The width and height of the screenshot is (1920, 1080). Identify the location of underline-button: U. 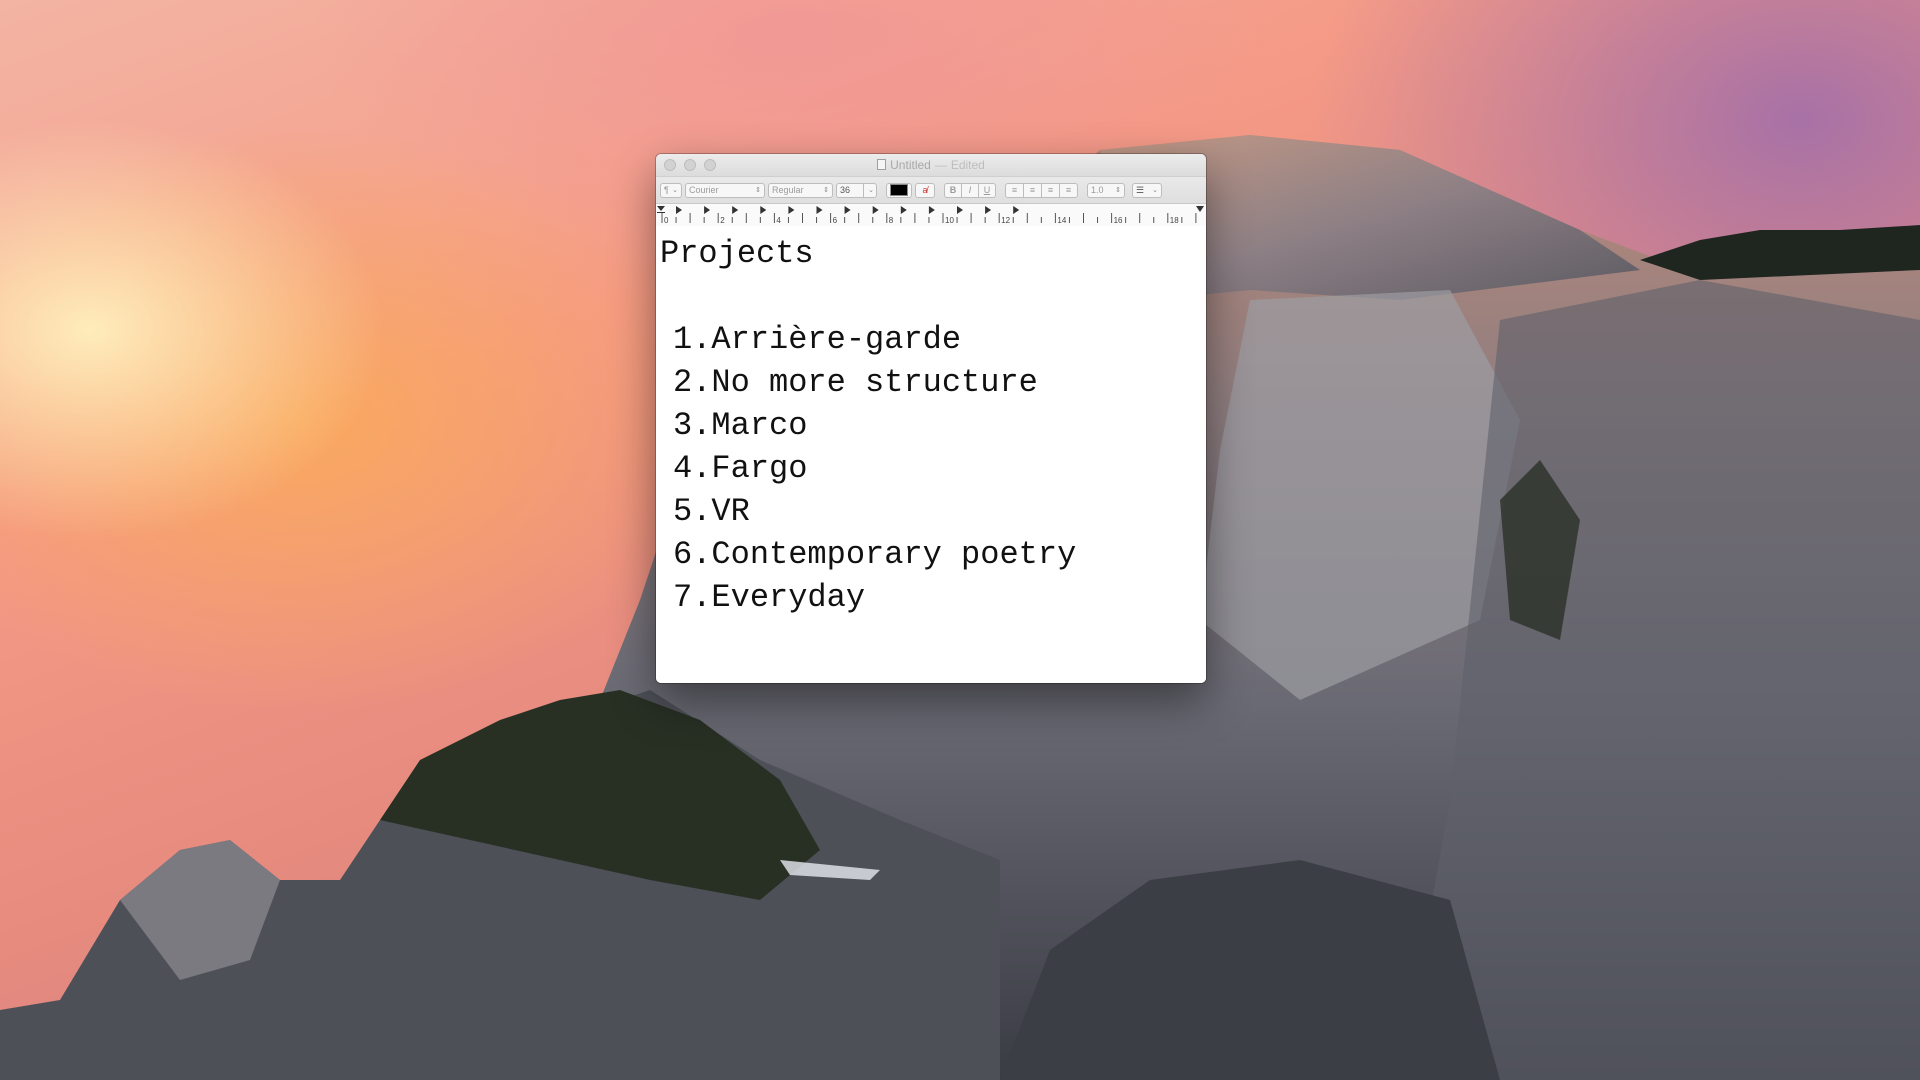
(987, 190).